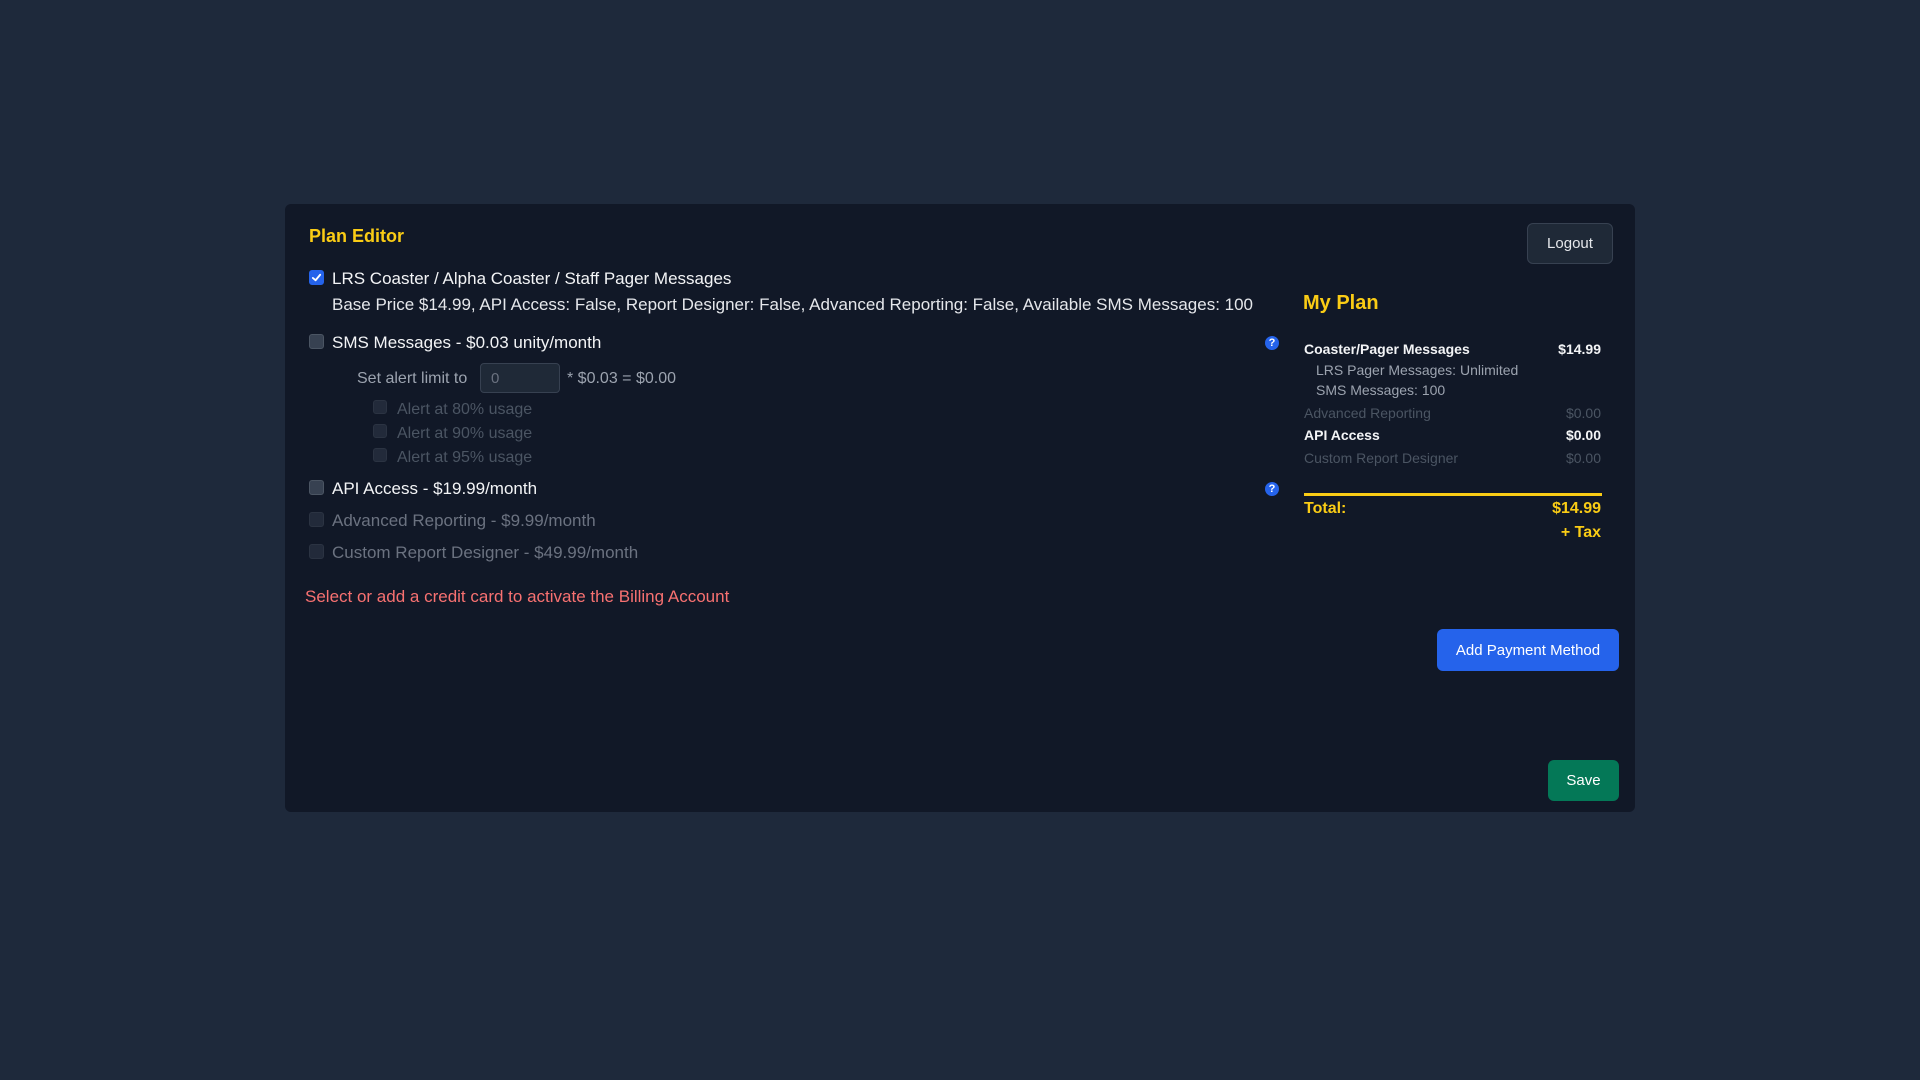  I want to click on my-plan-advanced-reporting-row: Advanced Reporting $0.00, so click(1452, 413).